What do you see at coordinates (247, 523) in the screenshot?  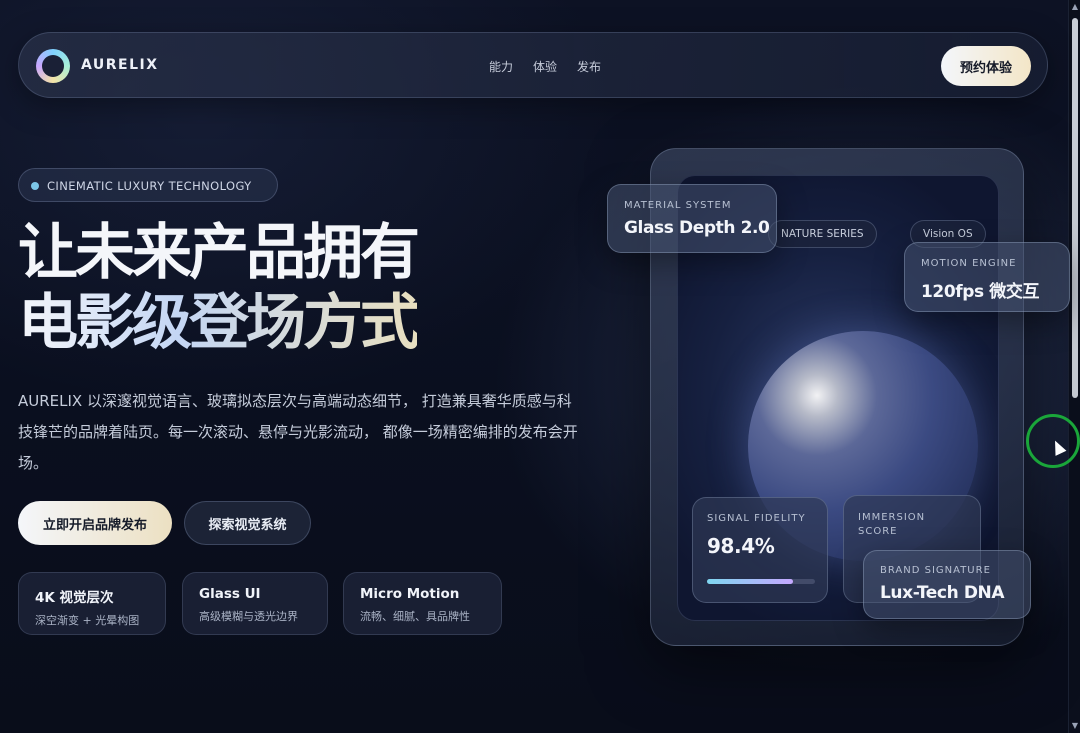 I see `explore-visual-button: 探索视觉系统` at bounding box center [247, 523].